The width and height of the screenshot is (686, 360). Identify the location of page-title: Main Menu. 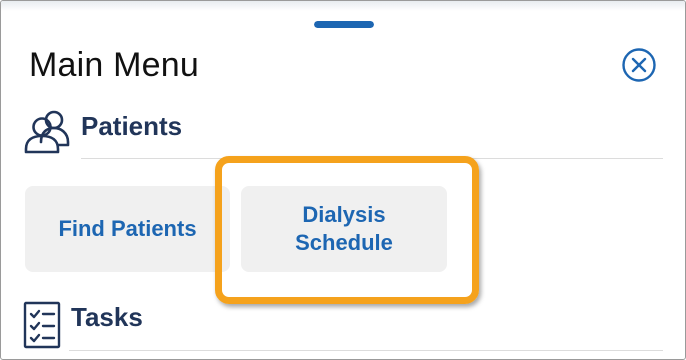
(114, 65).